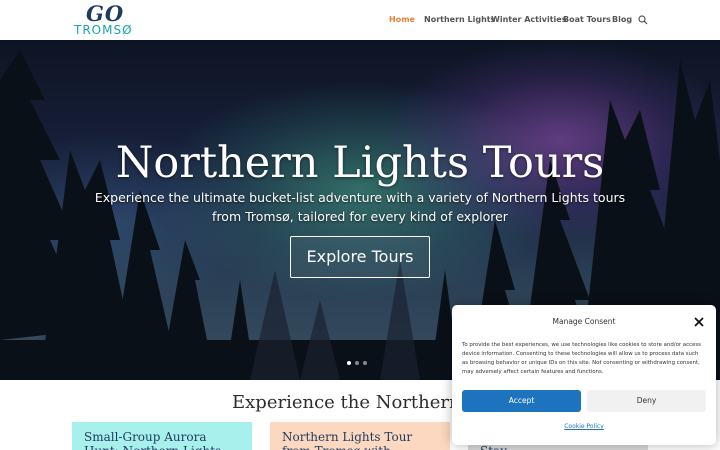 This screenshot has height=450, width=720. Describe the element at coordinates (402, 19) in the screenshot. I see `nav-home: Home` at that location.